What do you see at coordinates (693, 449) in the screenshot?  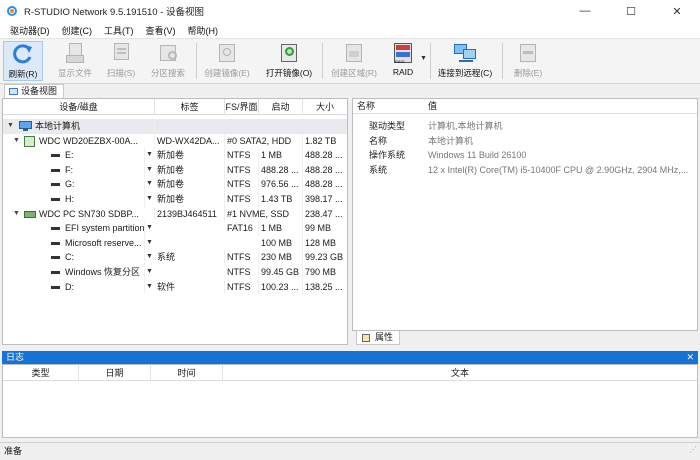 I see `resize-grip-icon: ⋰` at bounding box center [693, 449].